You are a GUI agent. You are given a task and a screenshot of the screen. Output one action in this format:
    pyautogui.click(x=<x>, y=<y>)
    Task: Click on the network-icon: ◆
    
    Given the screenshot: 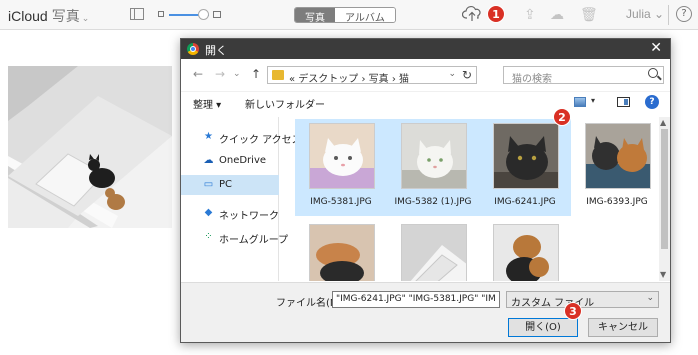 What is the action you would take?
    pyautogui.click(x=208, y=212)
    